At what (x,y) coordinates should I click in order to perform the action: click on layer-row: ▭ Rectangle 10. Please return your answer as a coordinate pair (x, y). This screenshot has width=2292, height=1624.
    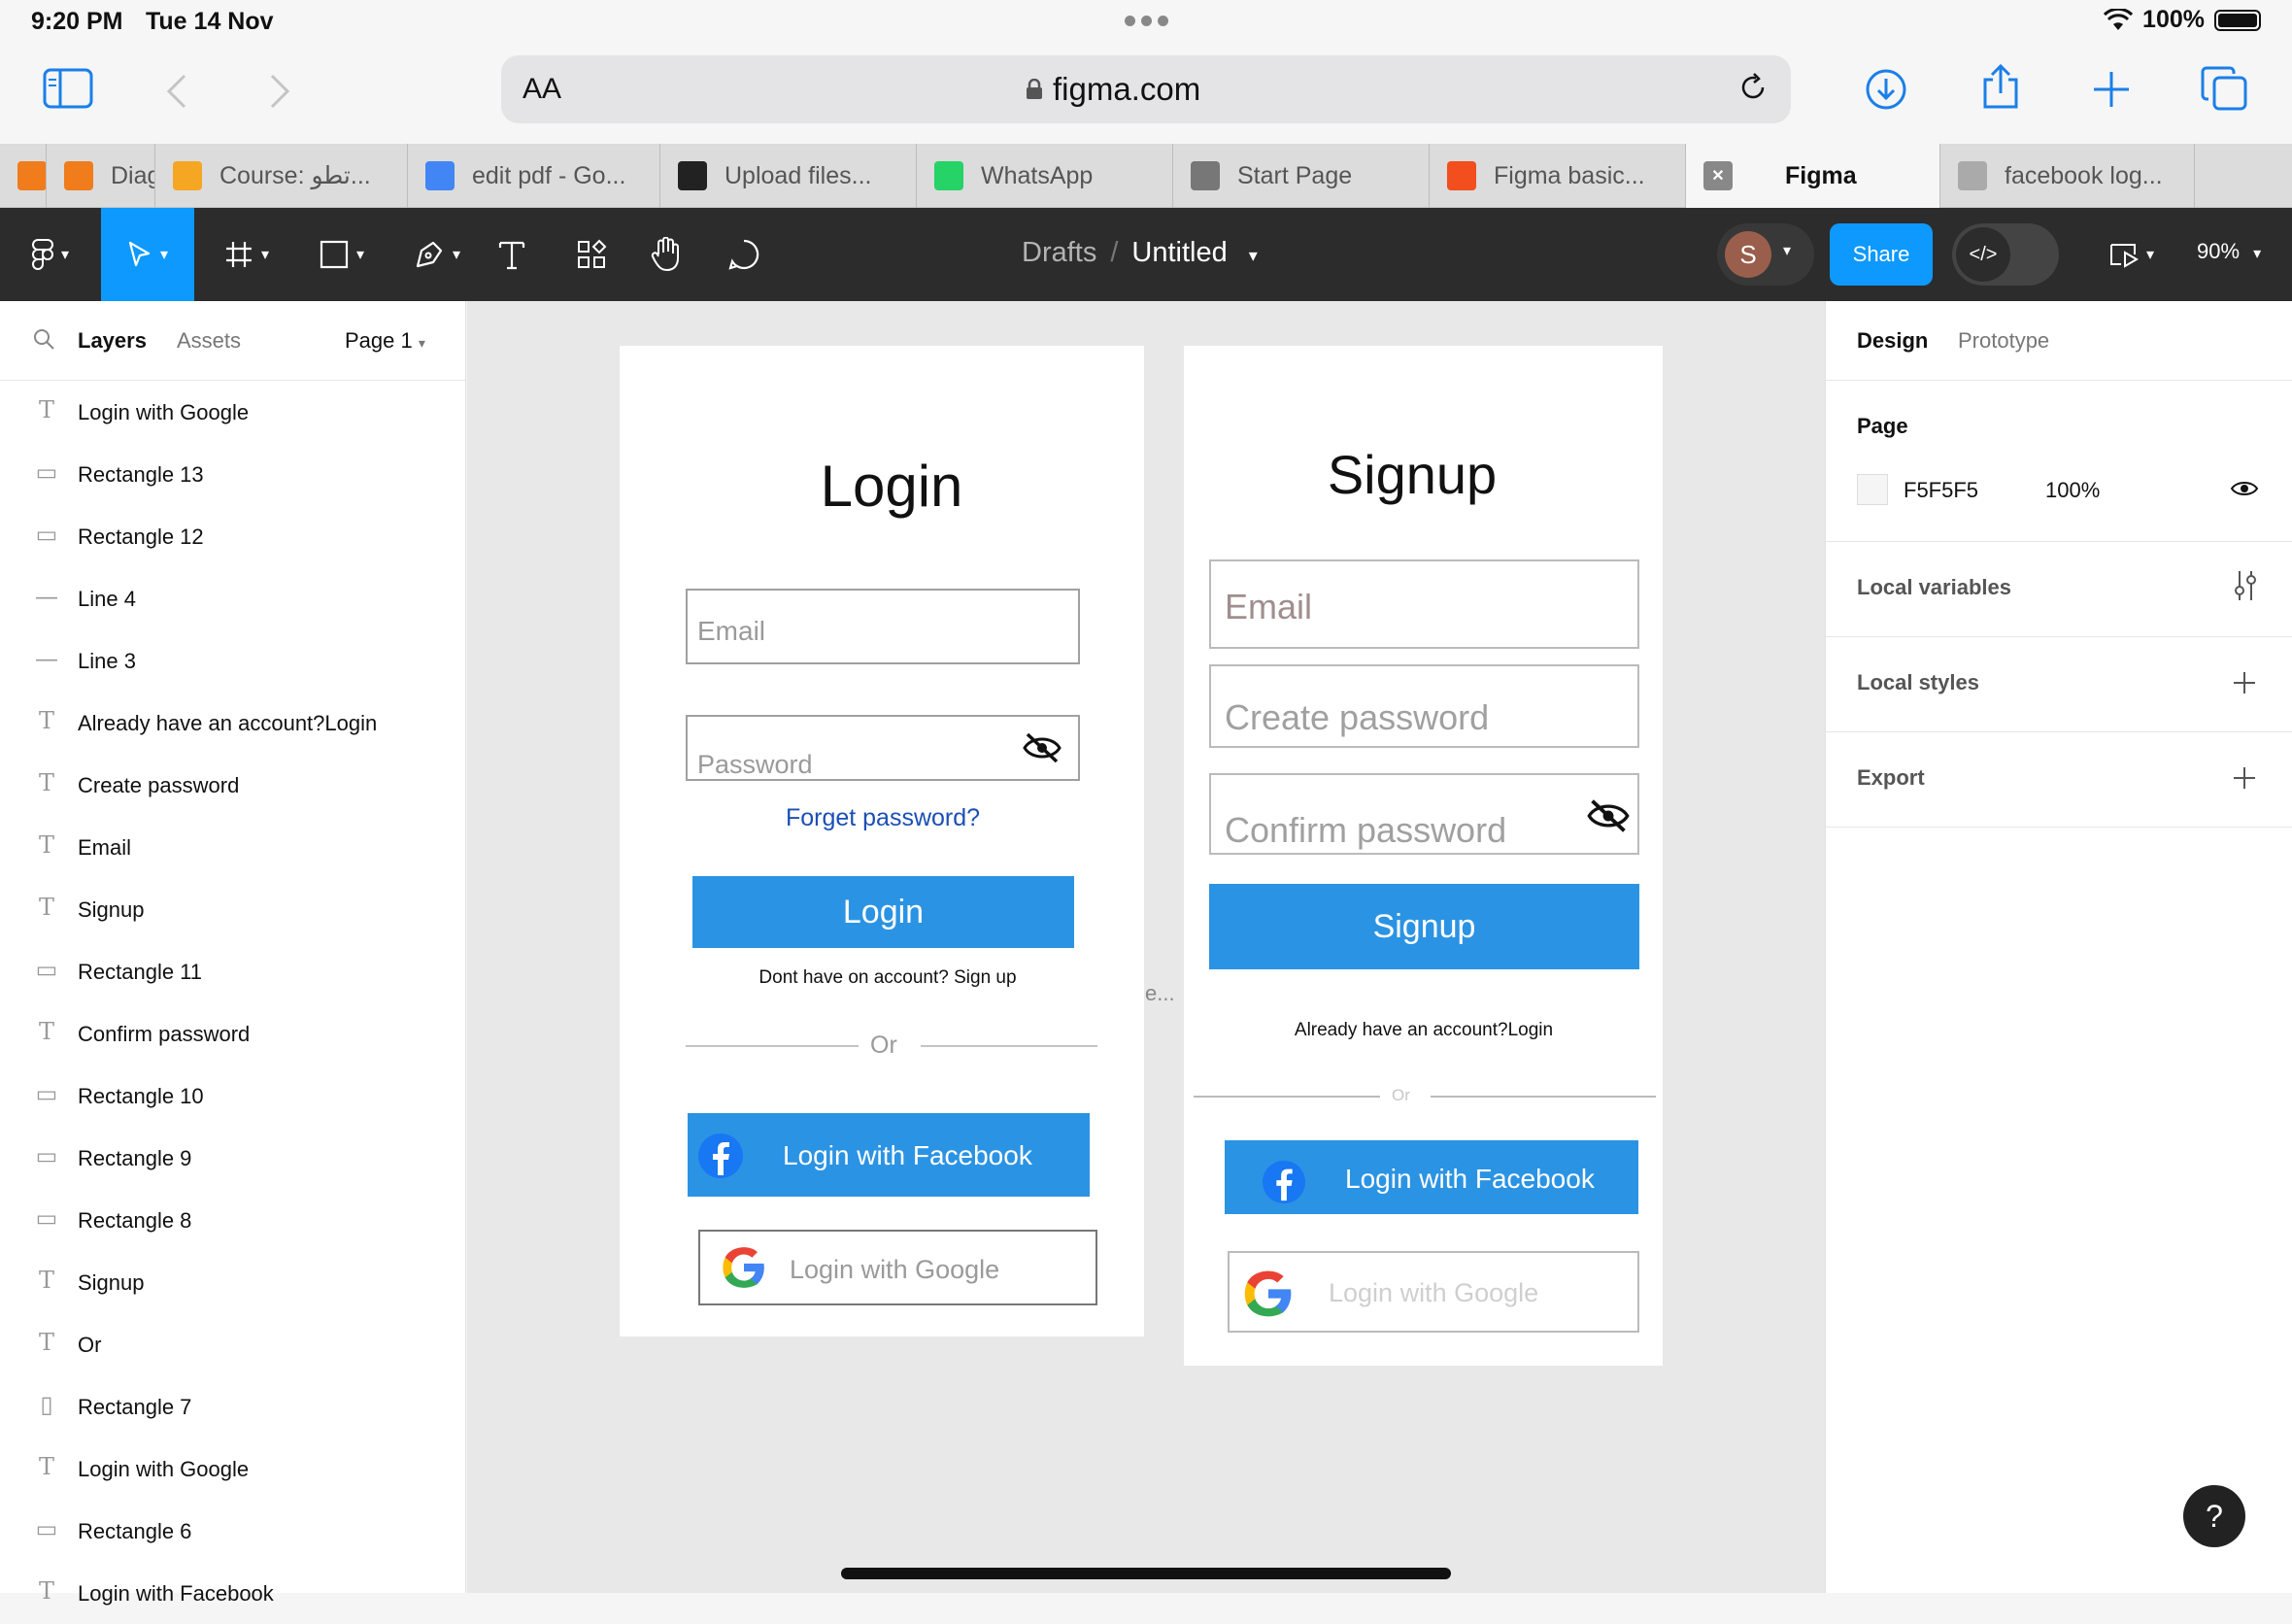
    Looking at the image, I should click on (232, 1096).